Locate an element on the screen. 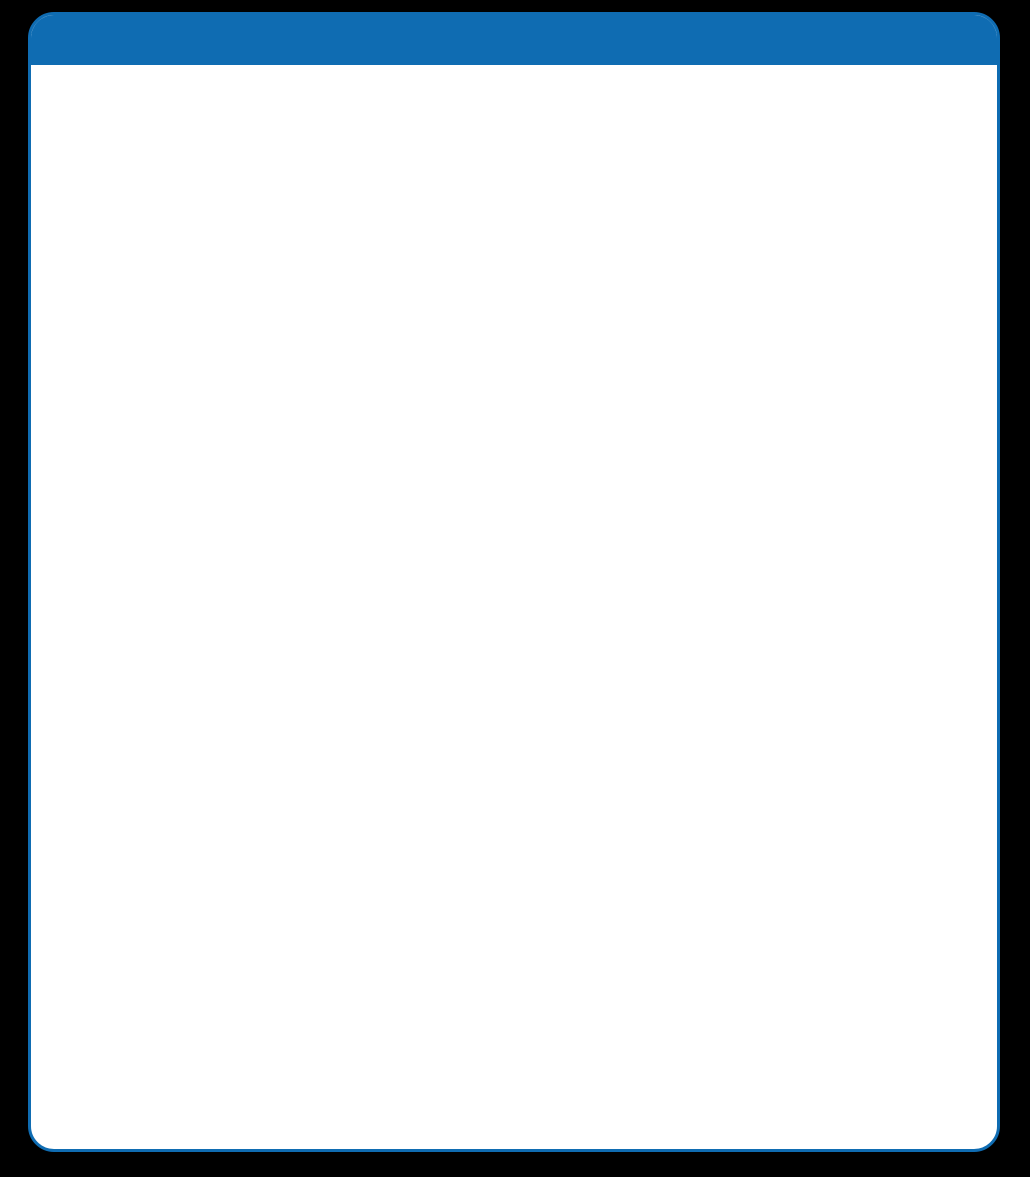  footnote is located at coordinates (519, 1087).